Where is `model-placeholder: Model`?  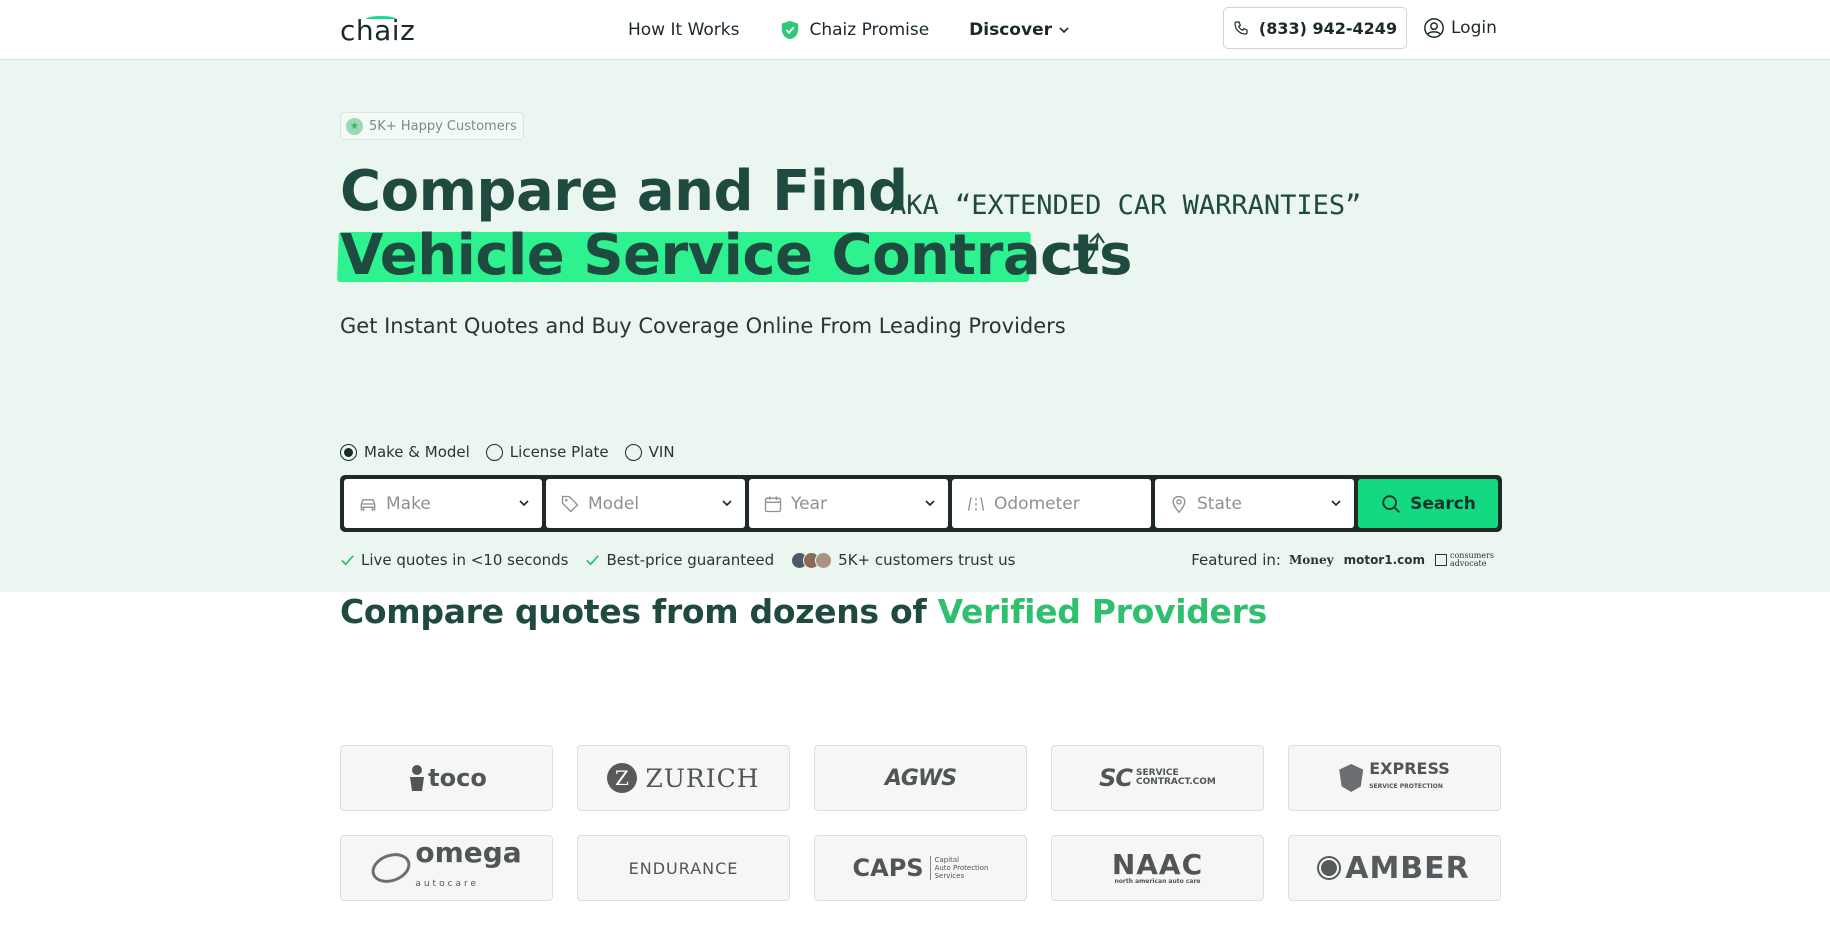
model-placeholder: Model is located at coordinates (614, 503).